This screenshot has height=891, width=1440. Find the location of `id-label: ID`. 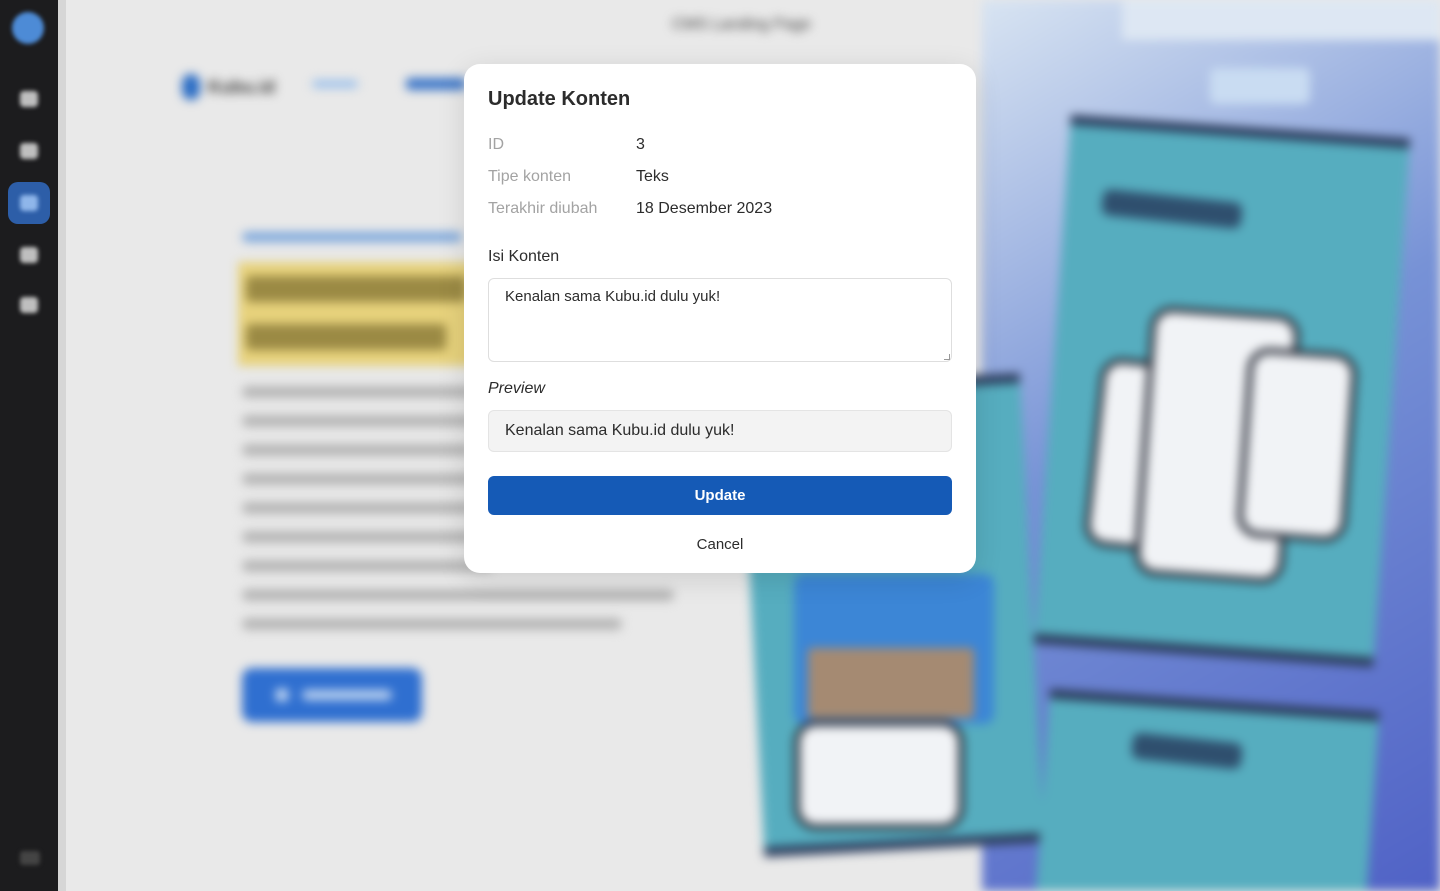

id-label: ID is located at coordinates (496, 144).